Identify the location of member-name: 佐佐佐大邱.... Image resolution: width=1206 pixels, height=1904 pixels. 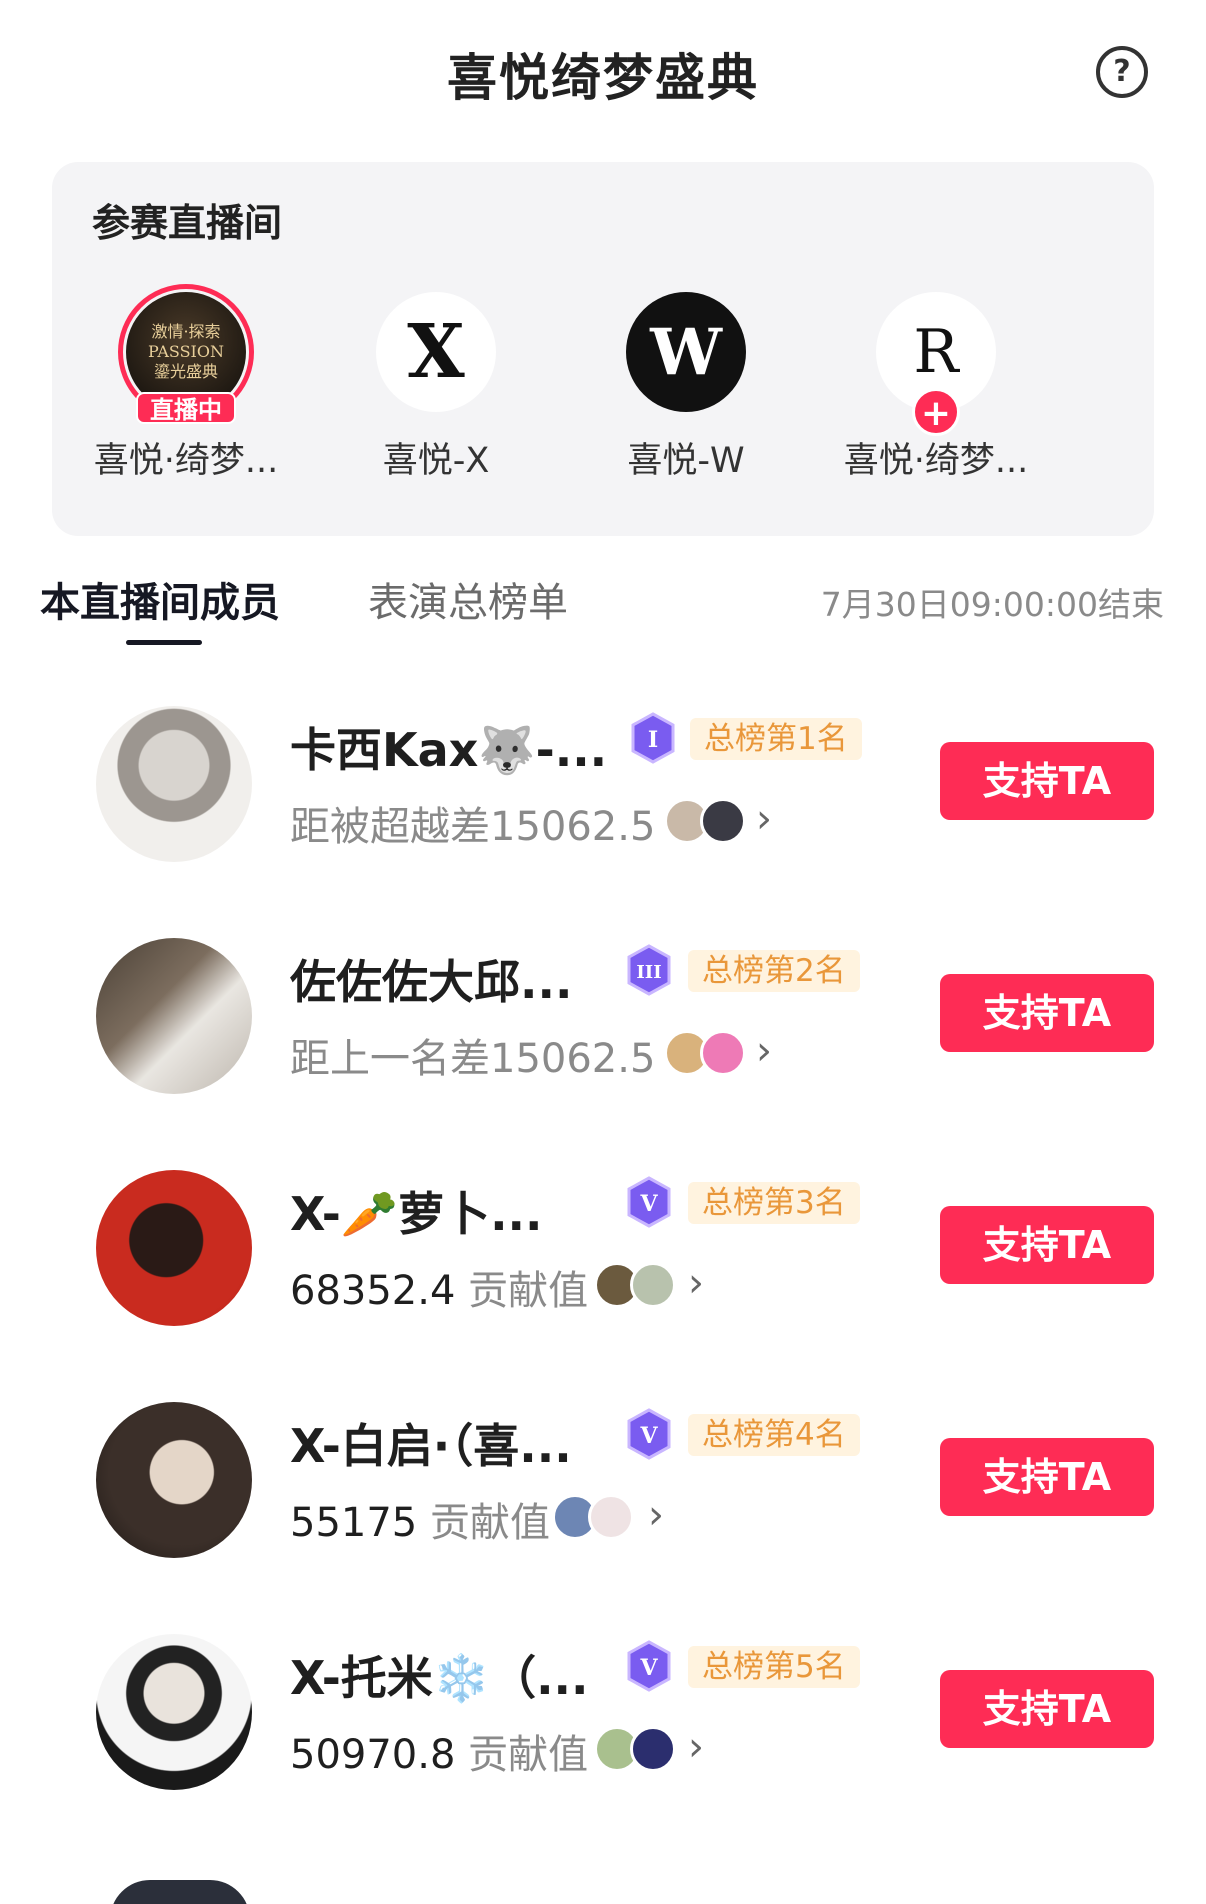
(431, 982).